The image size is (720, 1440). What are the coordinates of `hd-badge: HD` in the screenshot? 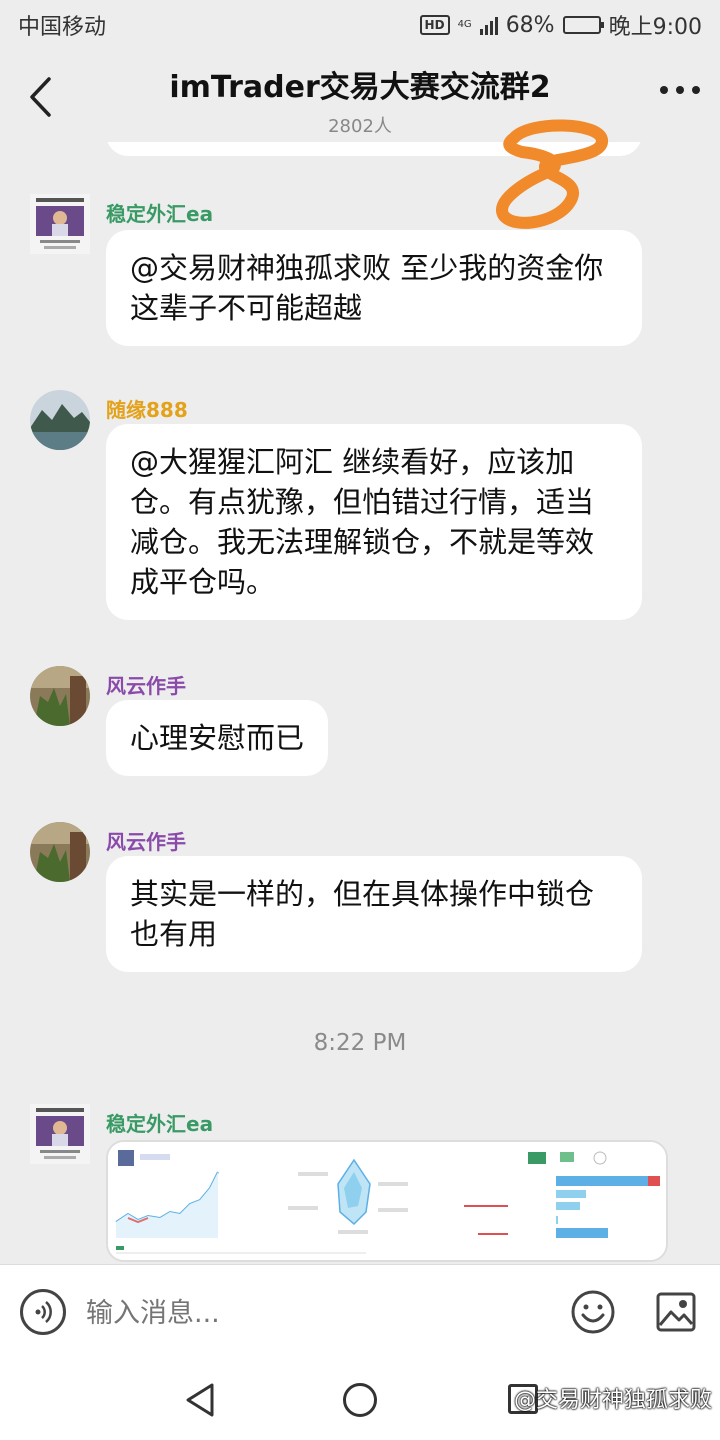 It's located at (434, 25).